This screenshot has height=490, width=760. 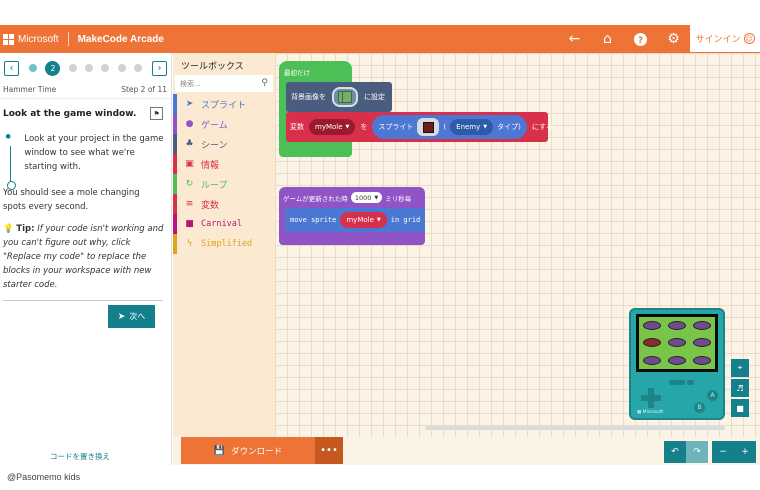 I want to click on set-variable-block: 変数 myMole ▼ を スプライト ( Enemy ▼ タイプ) にする, so click(x=419, y=127).